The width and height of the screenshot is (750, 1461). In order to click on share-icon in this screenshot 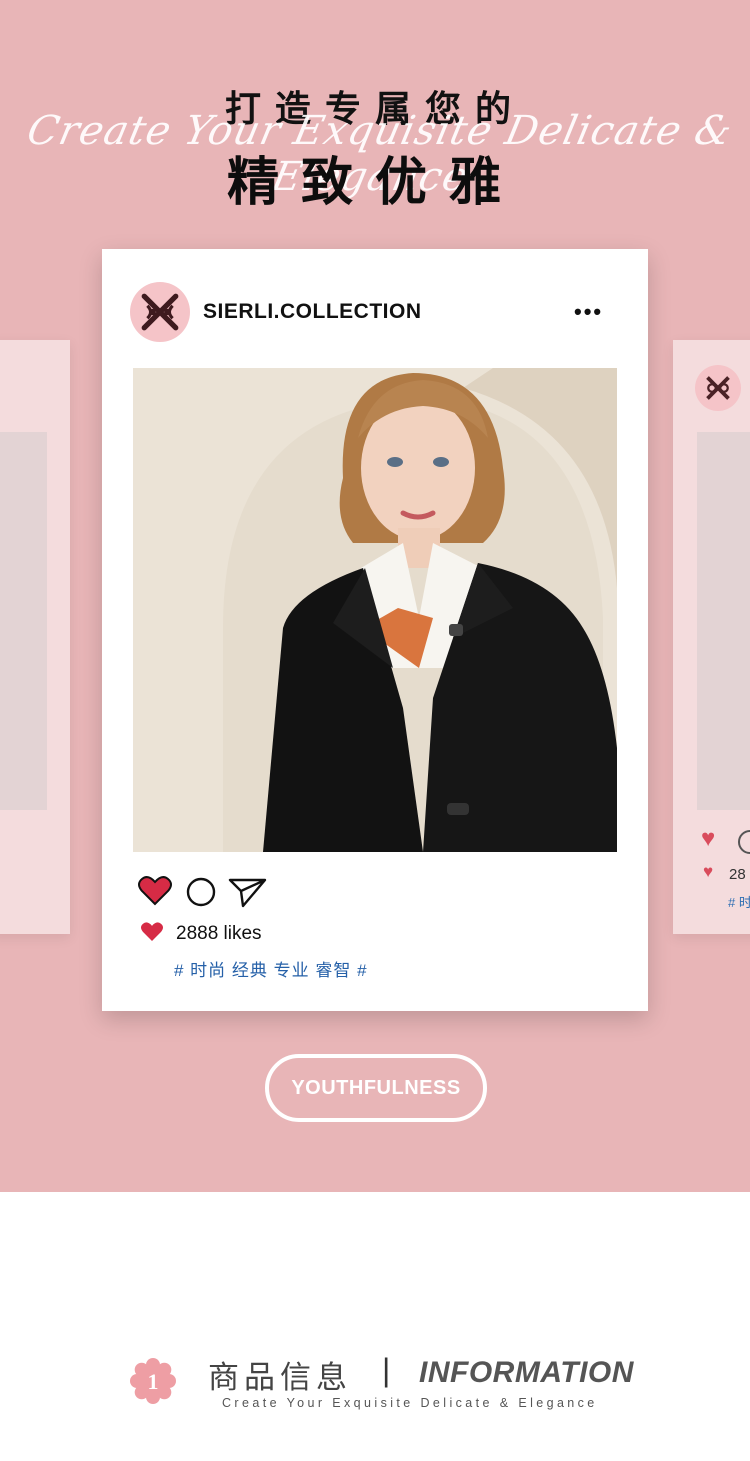, I will do `click(248, 895)`.